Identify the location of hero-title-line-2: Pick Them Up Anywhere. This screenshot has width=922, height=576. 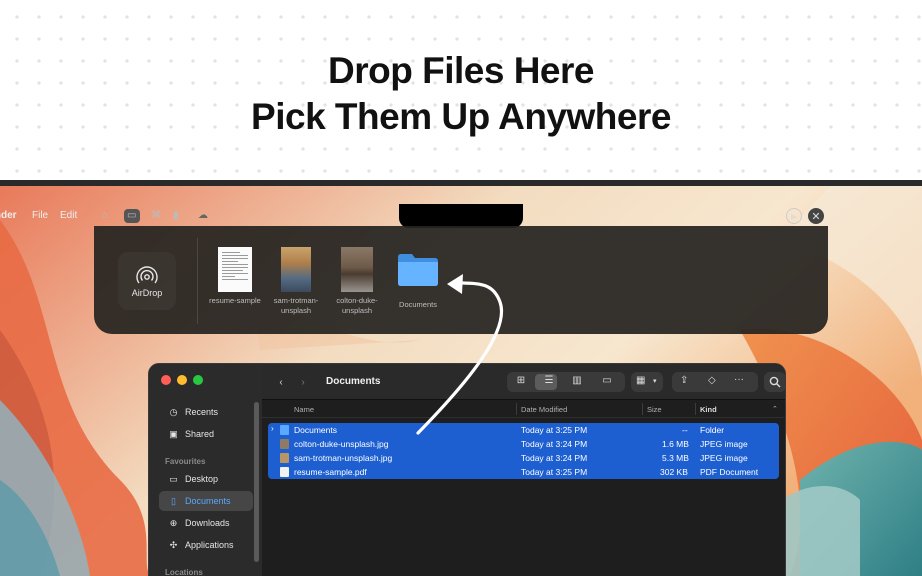
(461, 116).